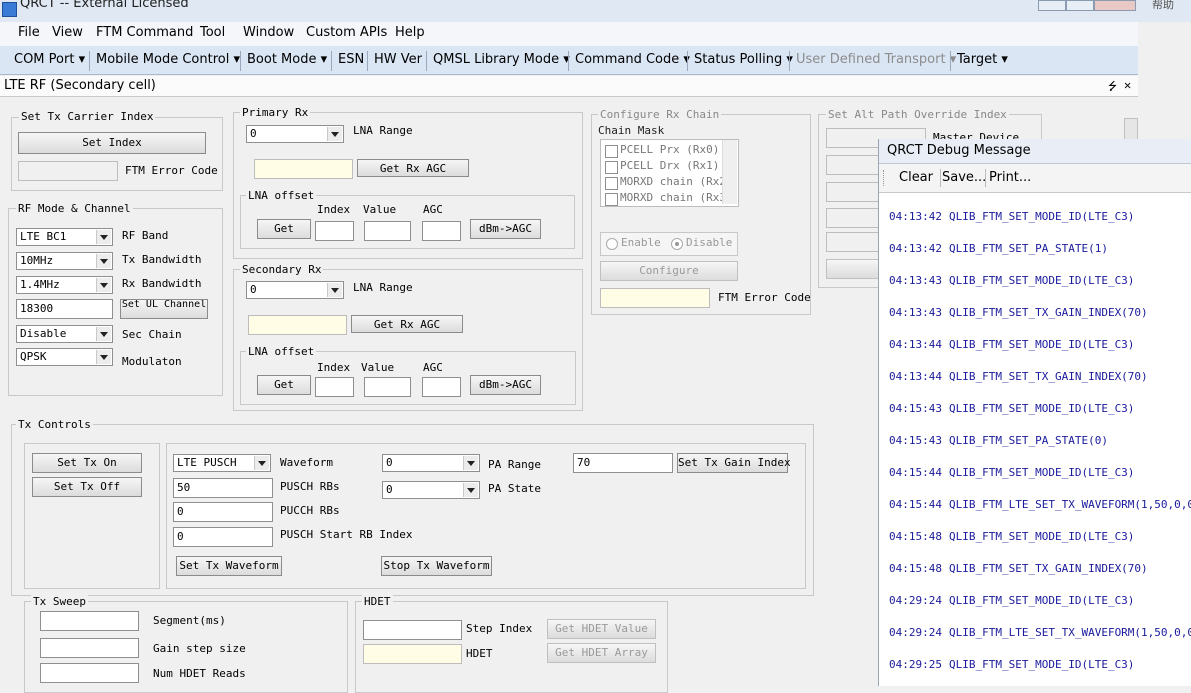 This screenshot has height=693, width=1191. I want to click on toolbar-esn: ESN, so click(351, 59).